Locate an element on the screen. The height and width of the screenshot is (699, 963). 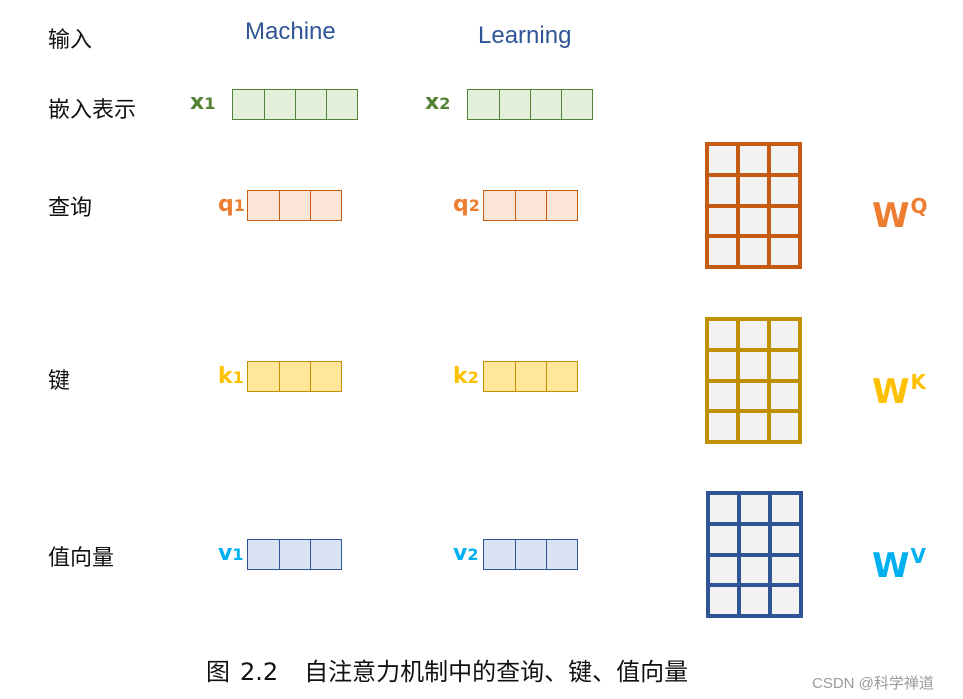
figure-caption: 图 2.2 自注意力机制中的查询、键、值向量 is located at coordinates (447, 669).